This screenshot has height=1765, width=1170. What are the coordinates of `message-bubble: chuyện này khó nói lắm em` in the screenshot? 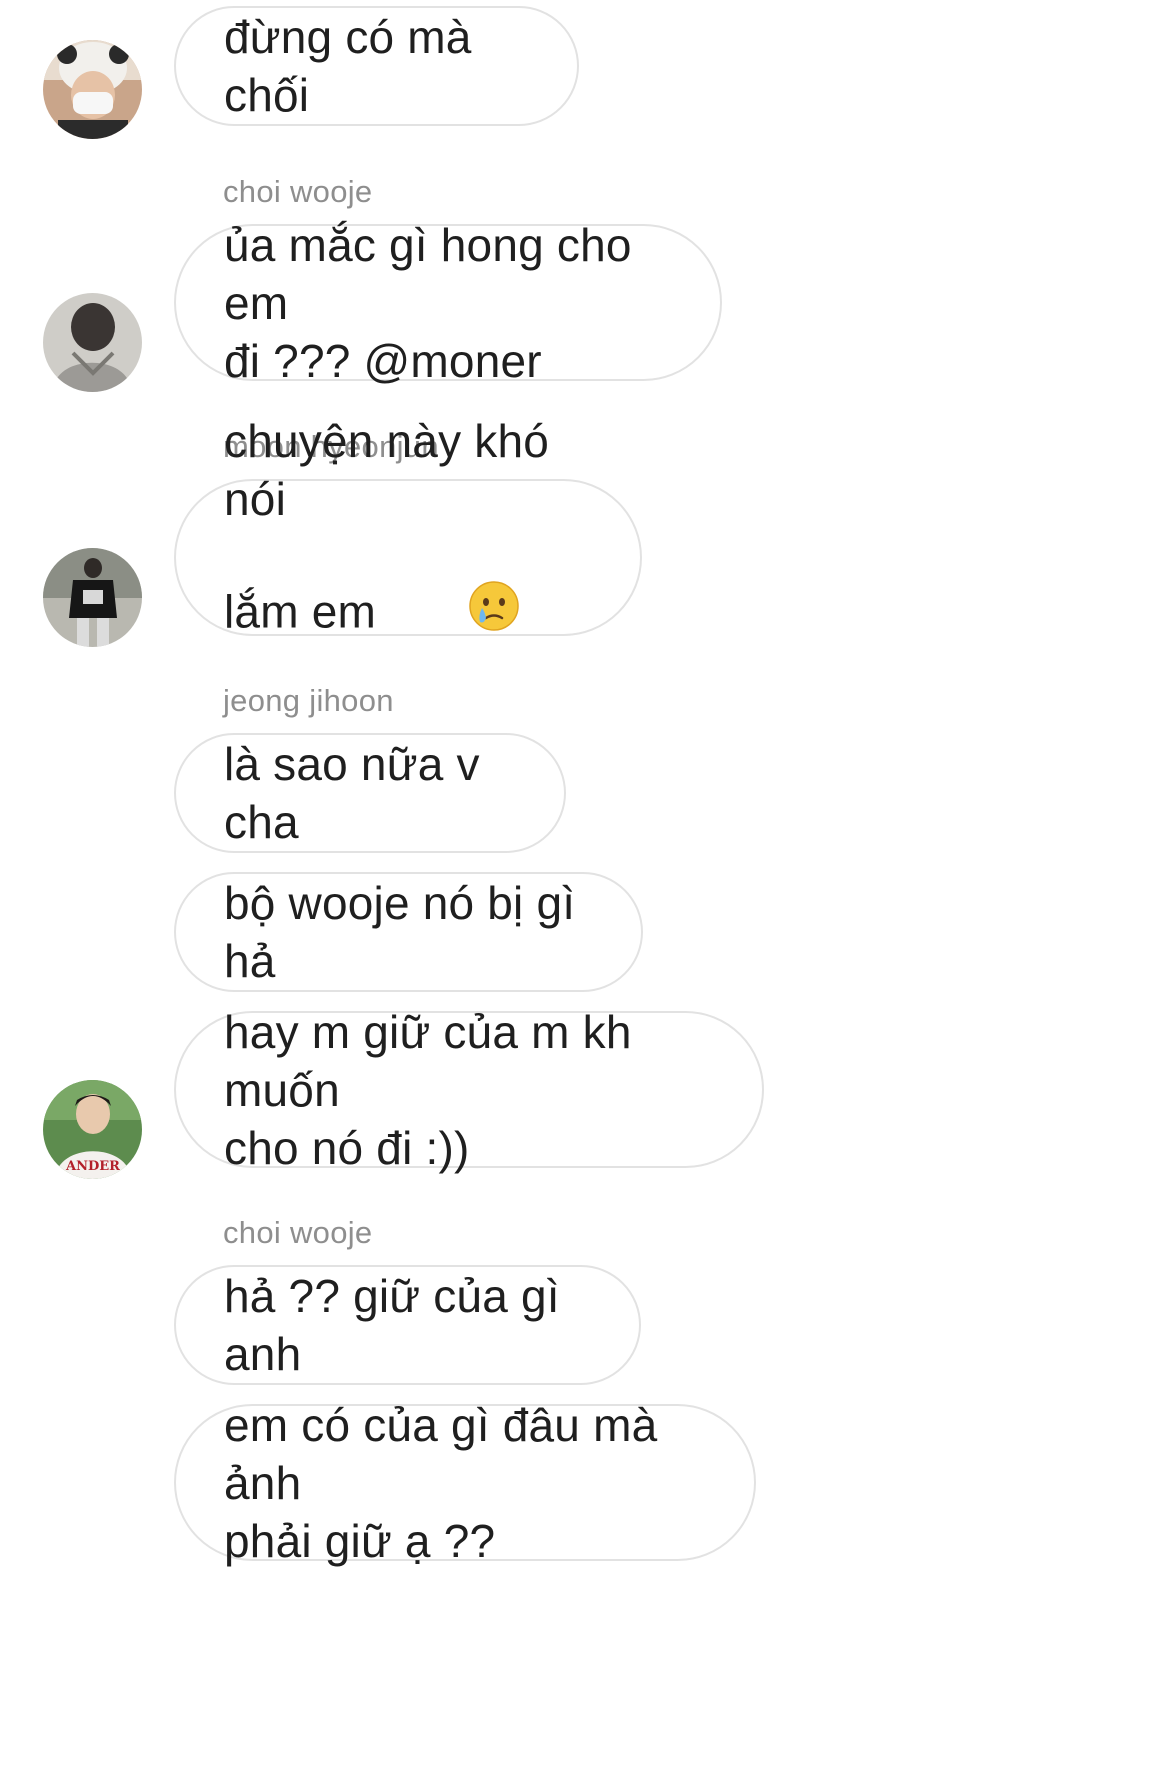 It's located at (408, 526).